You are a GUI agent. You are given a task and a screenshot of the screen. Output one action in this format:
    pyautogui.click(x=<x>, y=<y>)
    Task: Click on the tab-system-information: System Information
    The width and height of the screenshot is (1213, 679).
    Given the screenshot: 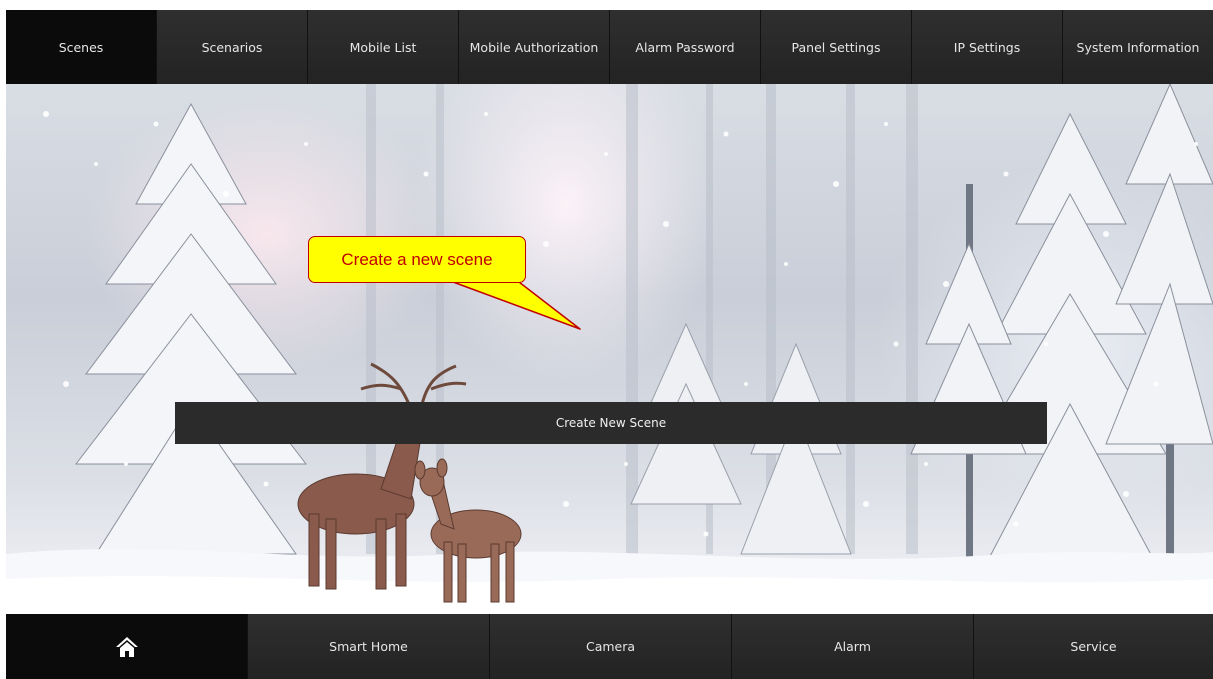 What is the action you would take?
    pyautogui.click(x=1138, y=47)
    